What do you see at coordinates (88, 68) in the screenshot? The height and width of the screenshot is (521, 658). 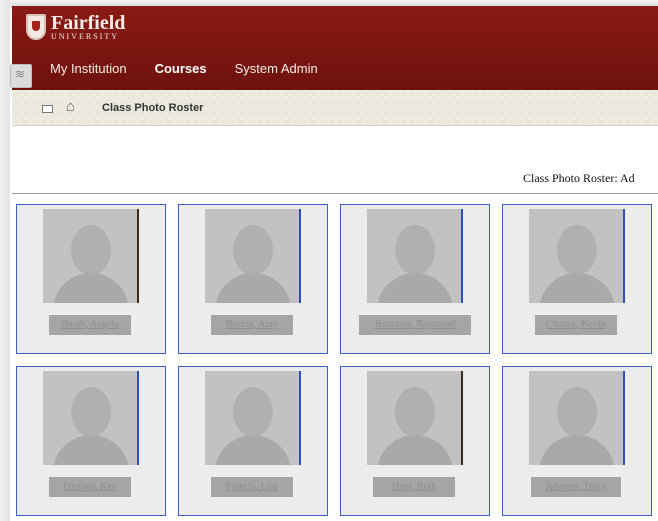 I see `tab-my-institution: My Institution` at bounding box center [88, 68].